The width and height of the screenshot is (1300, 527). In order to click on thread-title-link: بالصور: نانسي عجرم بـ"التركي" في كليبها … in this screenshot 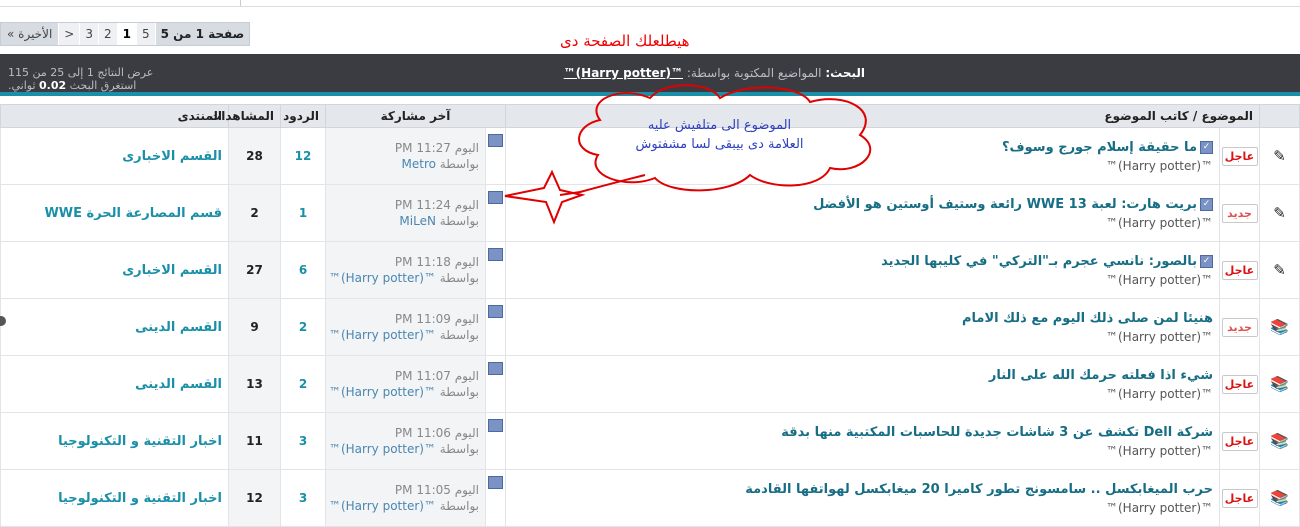, I will do `click(1039, 261)`.